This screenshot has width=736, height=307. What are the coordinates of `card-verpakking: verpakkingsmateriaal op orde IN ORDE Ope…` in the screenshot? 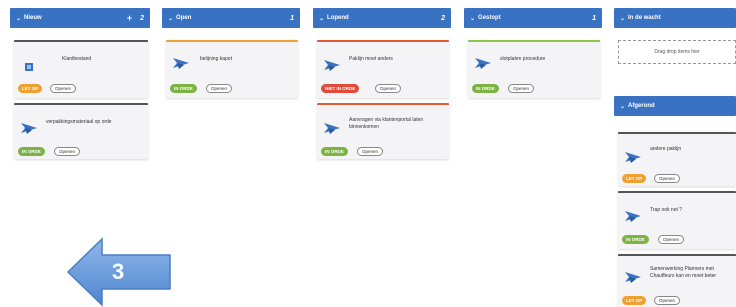 It's located at (81, 131).